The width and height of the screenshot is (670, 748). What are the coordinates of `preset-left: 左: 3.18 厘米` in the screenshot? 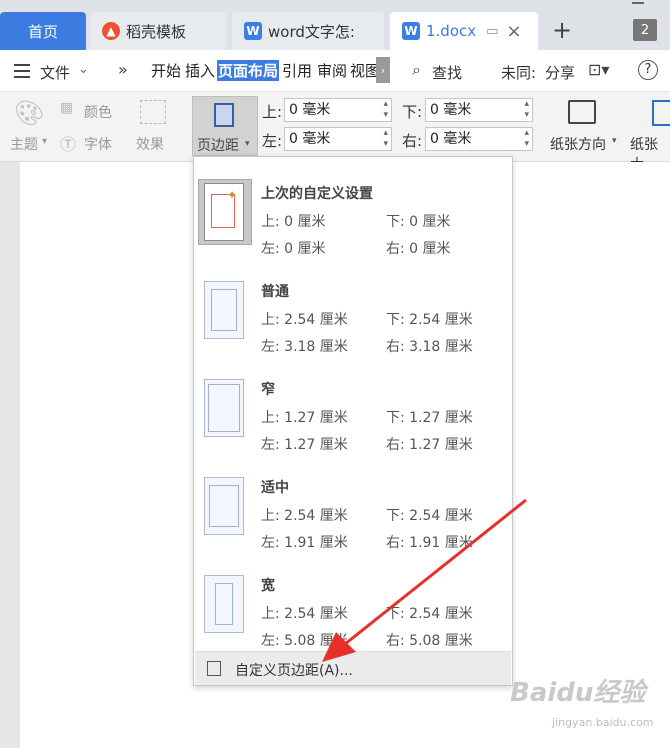 It's located at (304, 347).